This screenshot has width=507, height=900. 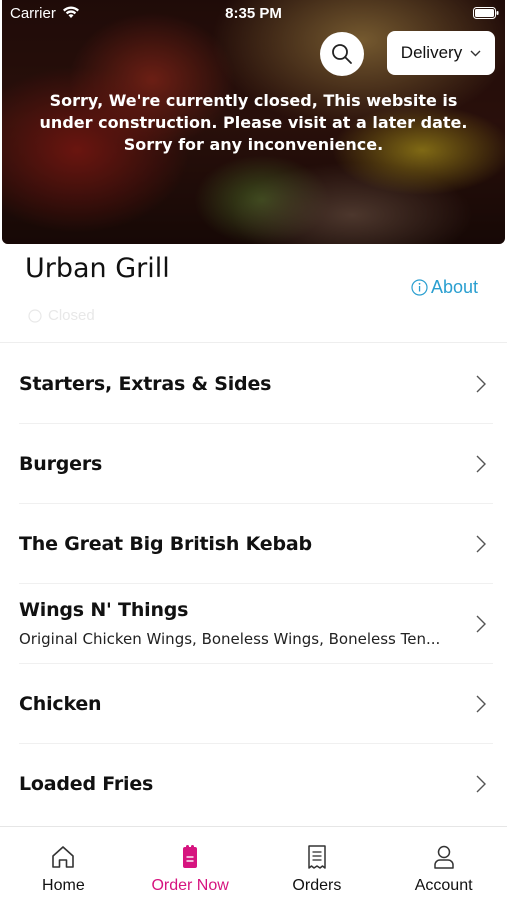 I want to click on info-icon, so click(x=419, y=287).